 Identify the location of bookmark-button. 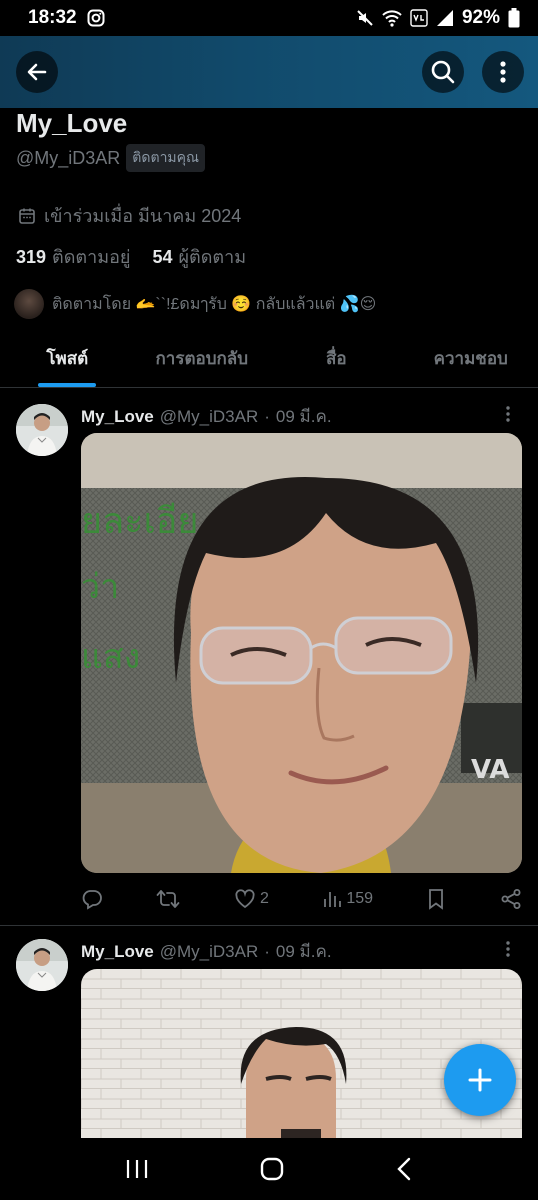
(436, 899).